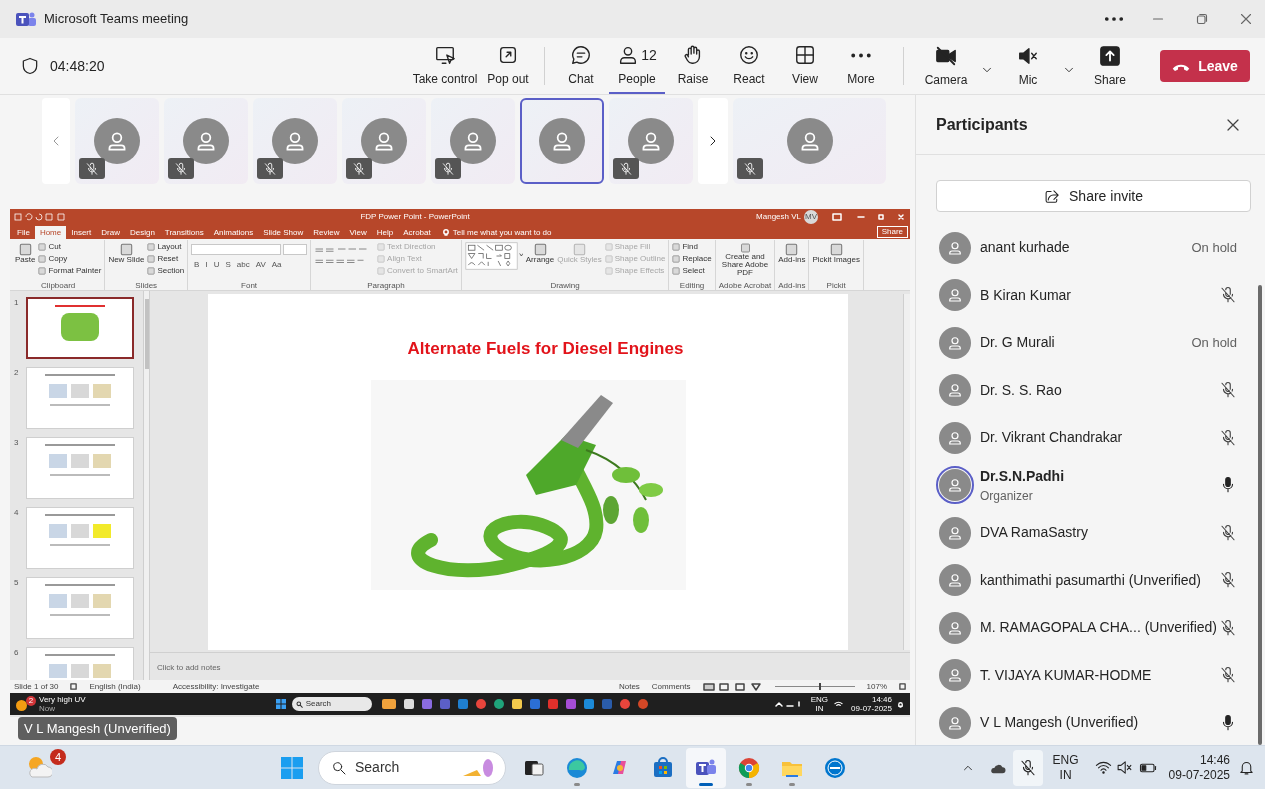 This screenshot has width=1265, height=789. What do you see at coordinates (1090, 438) in the screenshot?
I see `participant-row: Dr. Vikrant Chandrakar` at bounding box center [1090, 438].